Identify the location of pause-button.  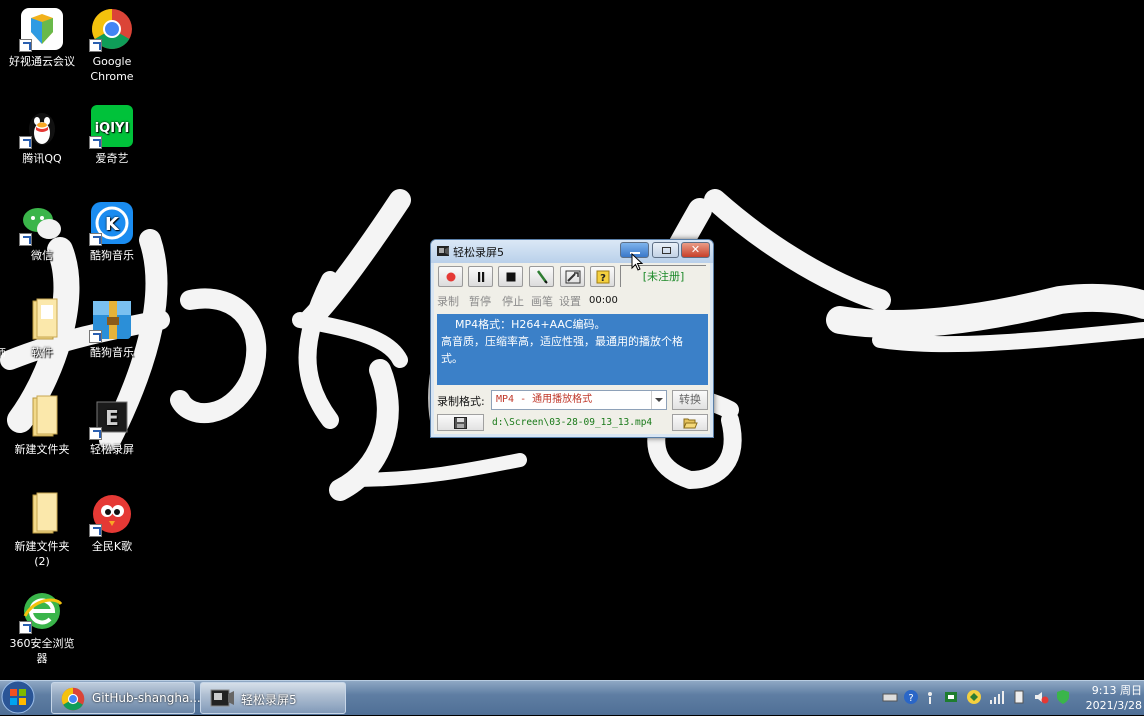
(480, 276).